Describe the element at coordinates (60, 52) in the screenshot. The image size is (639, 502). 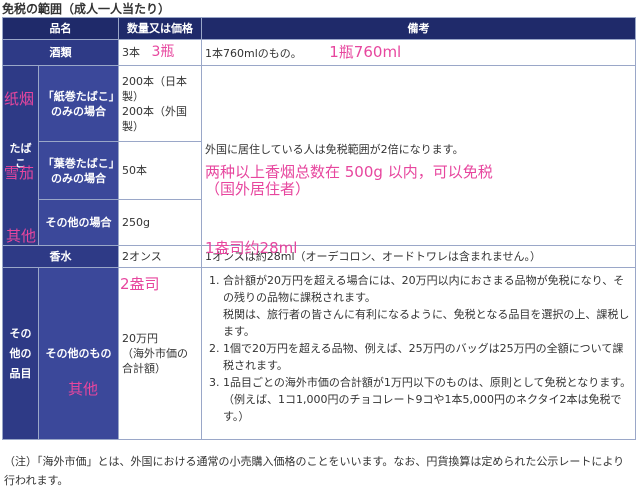
I see `alcohol-label: 酒類` at that location.